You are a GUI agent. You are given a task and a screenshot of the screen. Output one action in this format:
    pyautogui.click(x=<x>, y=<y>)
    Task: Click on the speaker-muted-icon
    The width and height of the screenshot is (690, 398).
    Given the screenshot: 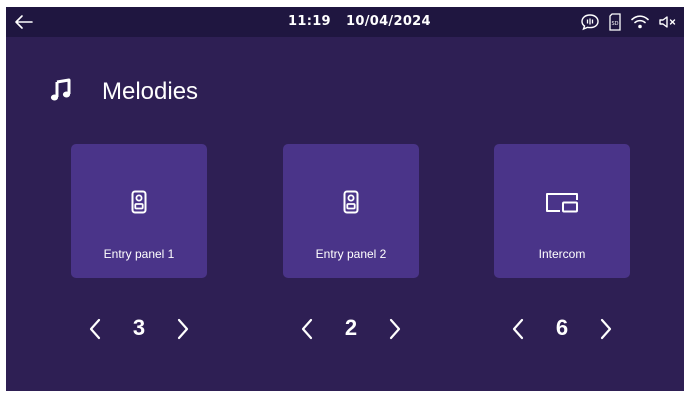 What is the action you would take?
    pyautogui.click(x=668, y=22)
    